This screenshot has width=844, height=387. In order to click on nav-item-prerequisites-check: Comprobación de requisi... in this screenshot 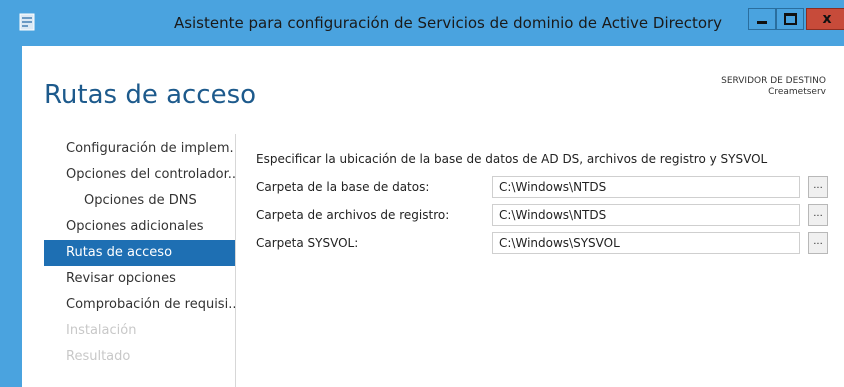, I will do `click(140, 305)`.